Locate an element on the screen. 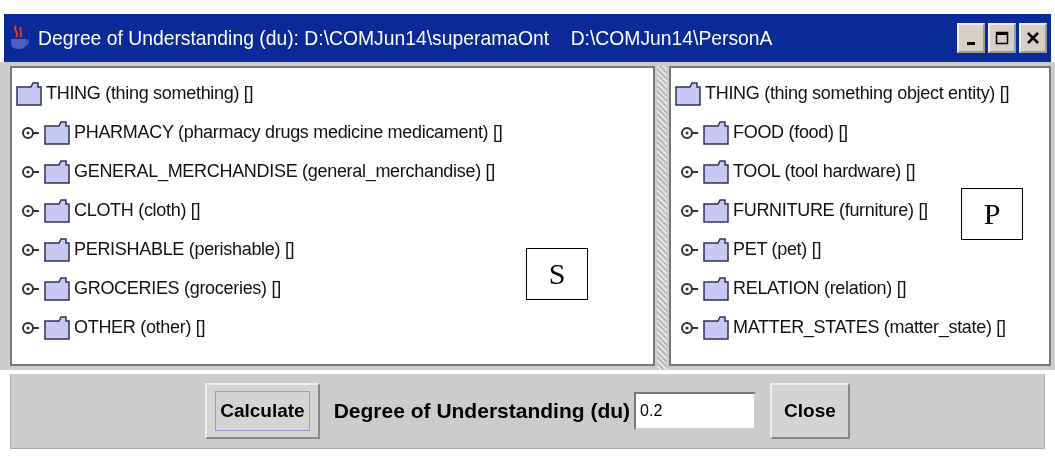  tree-node: GENERAL_MERCHANDISE (general_merchandise) [] is located at coordinates (284, 171).